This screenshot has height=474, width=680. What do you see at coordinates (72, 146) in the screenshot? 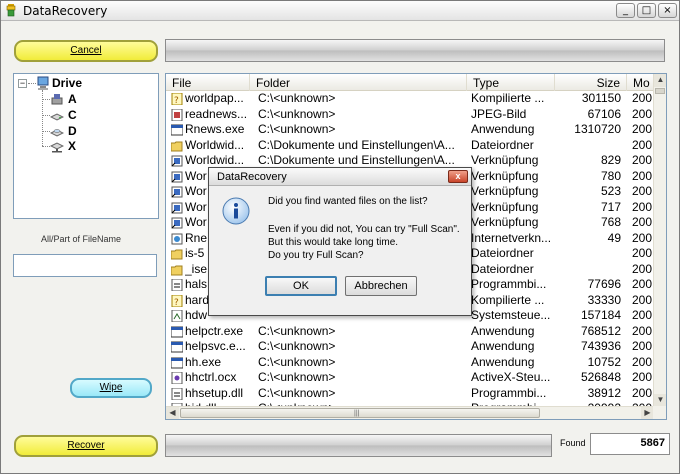
I see `tree-drive-x: X` at bounding box center [72, 146].